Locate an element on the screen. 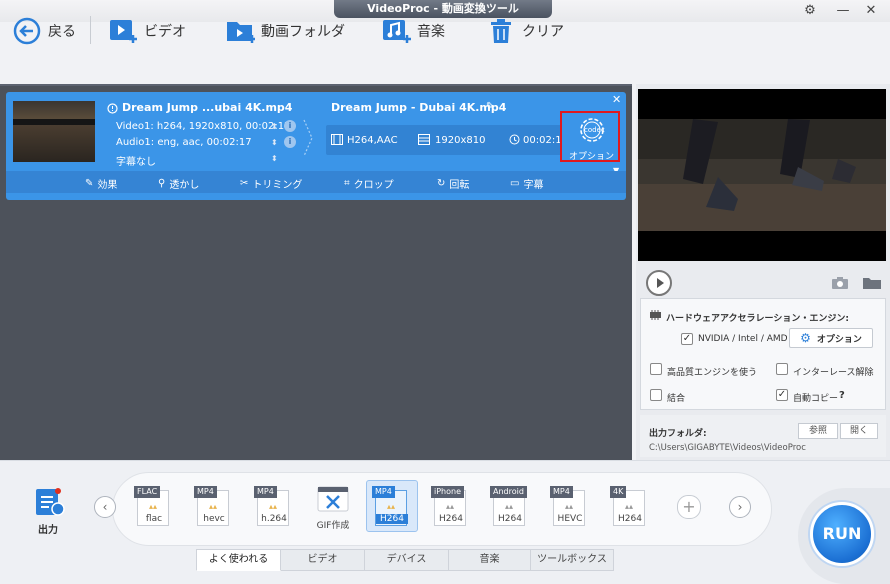 The width and height of the screenshot is (890, 584). snapshot-camera-icon is located at coordinates (840, 284).